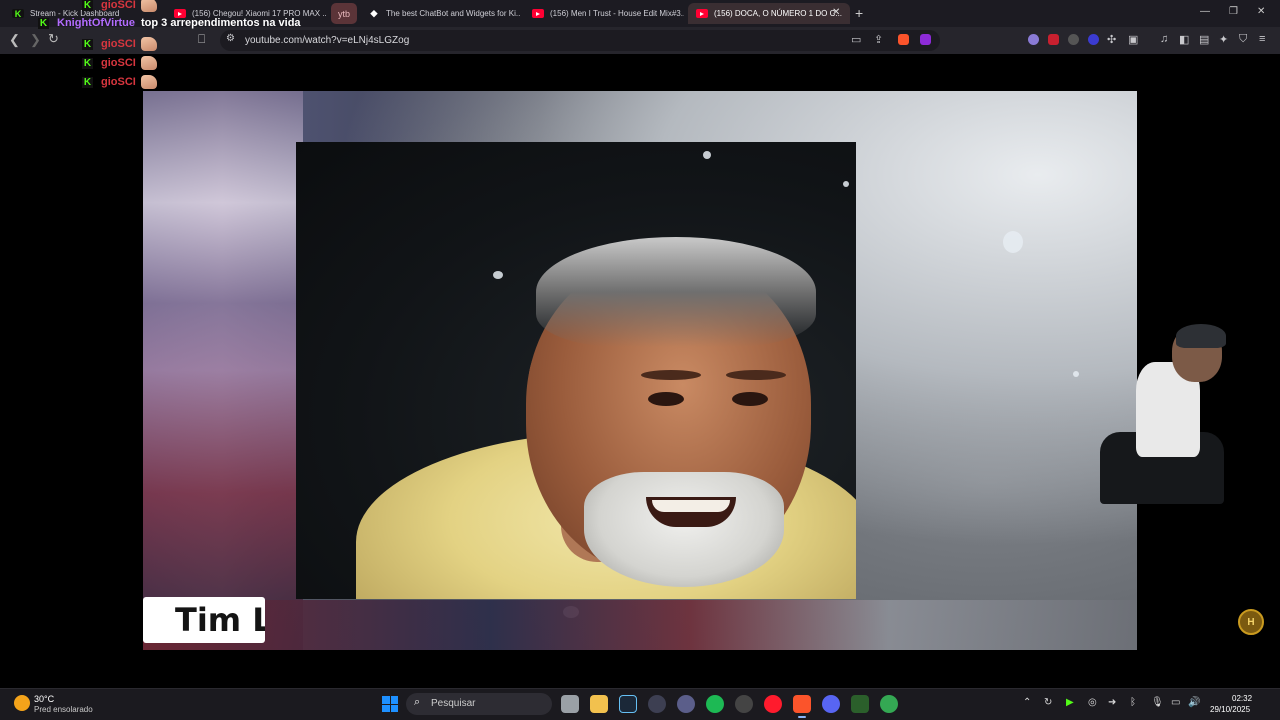 The width and height of the screenshot is (1280, 720). I want to click on search-placeholder: Pesquisar, so click(453, 703).